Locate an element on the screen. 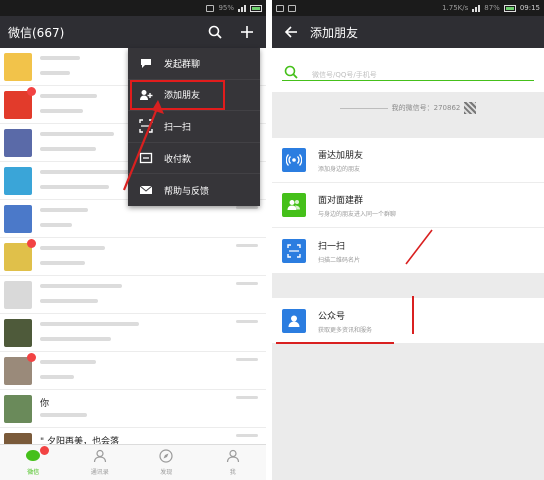 This screenshot has height=480, width=544. official-account-icon is located at coordinates (294, 320).